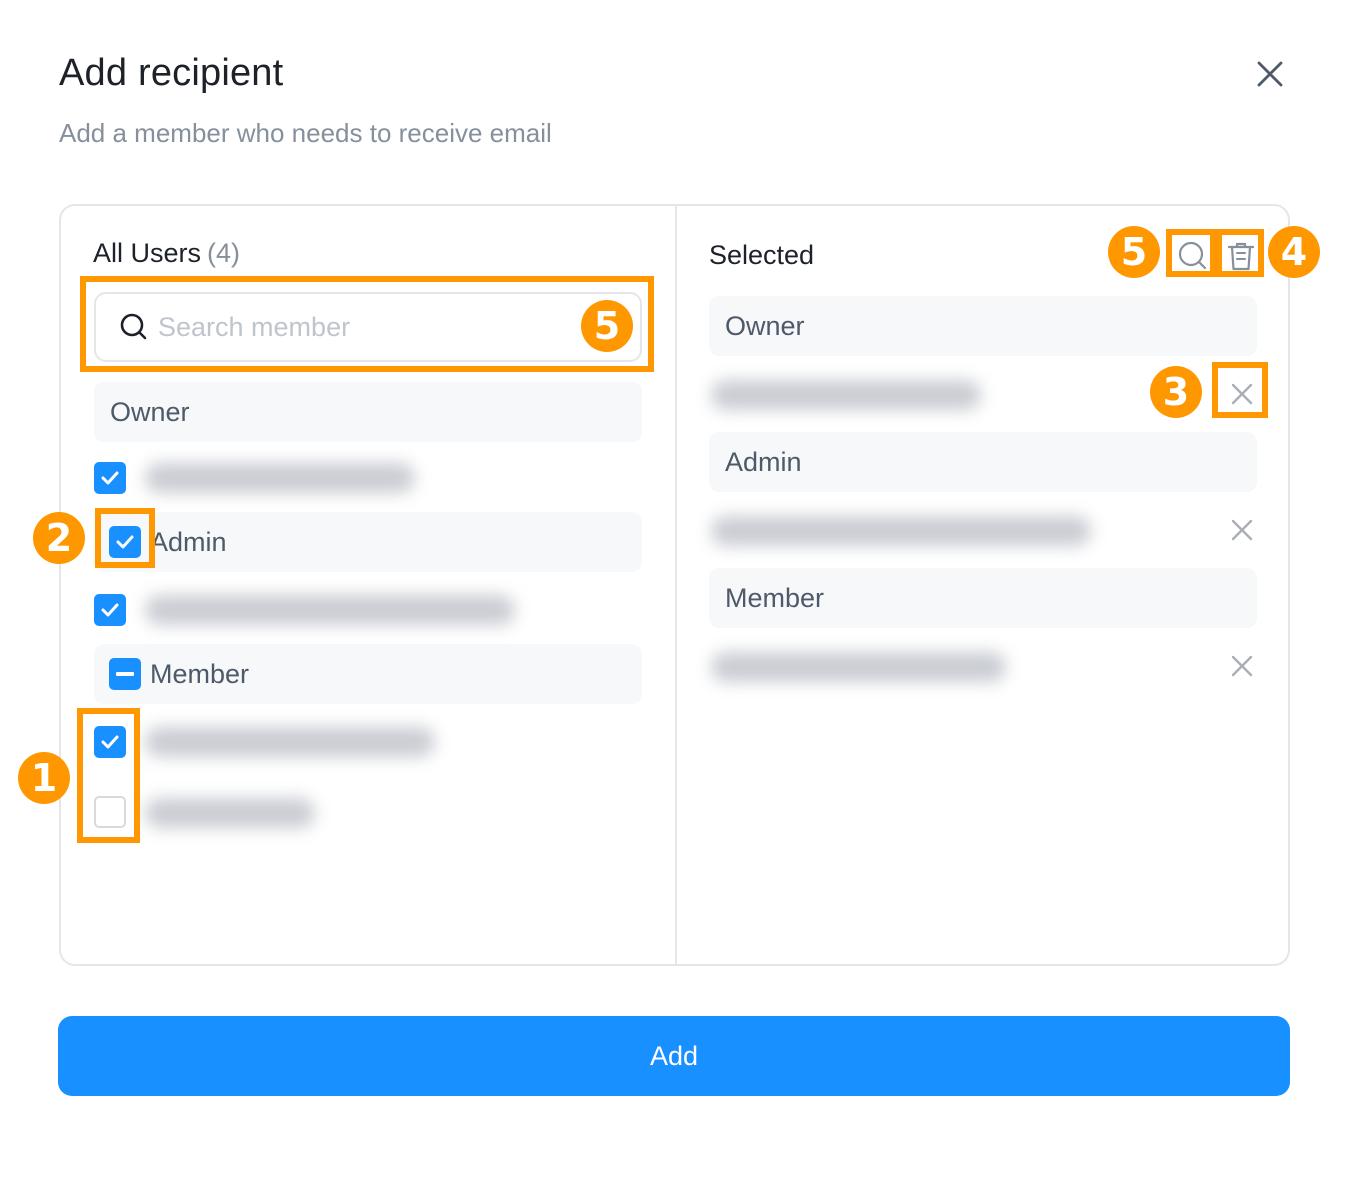 This screenshot has width=1348, height=1190. Describe the element at coordinates (763, 461) in the screenshot. I see `selected-group-label-admin: Admin` at that location.